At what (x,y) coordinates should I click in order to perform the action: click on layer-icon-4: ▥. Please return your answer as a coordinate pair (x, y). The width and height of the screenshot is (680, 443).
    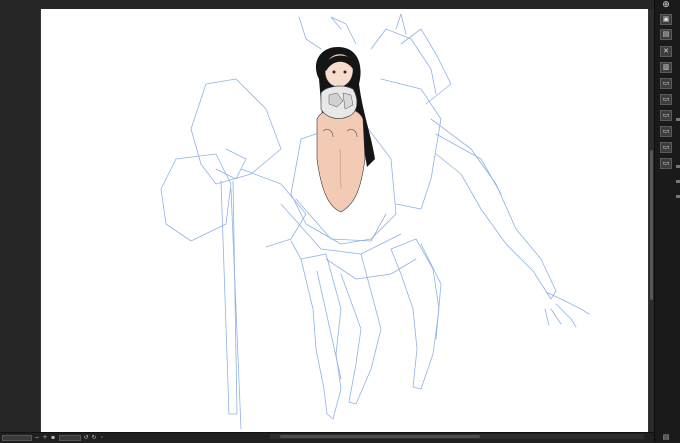
    Looking at the image, I should click on (666, 67).